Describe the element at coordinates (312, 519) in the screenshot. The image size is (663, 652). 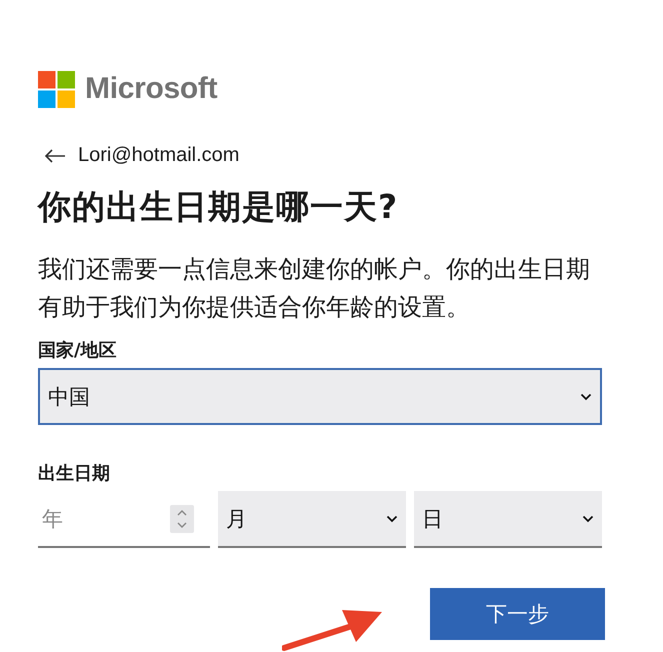
I see `month-select: 月` at that location.